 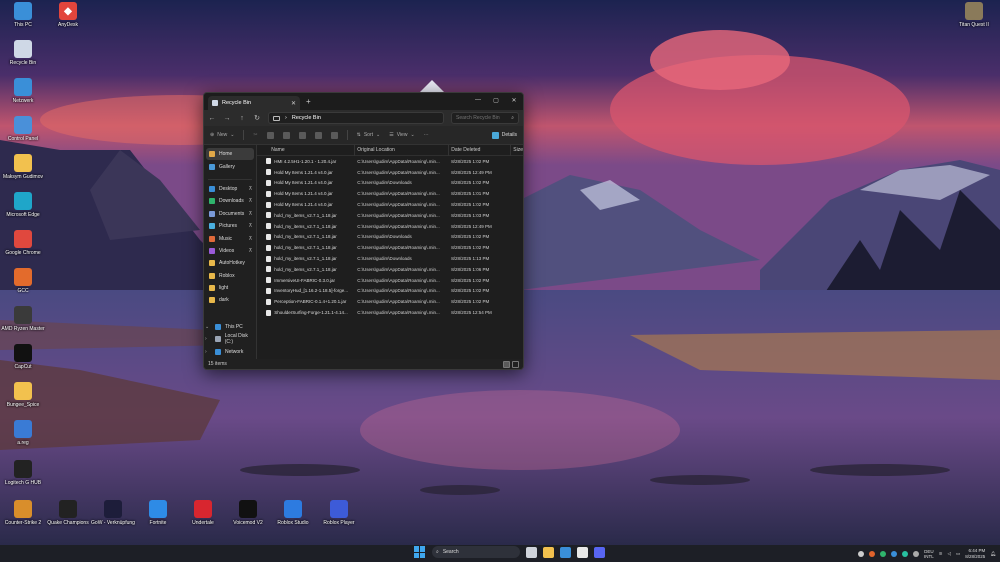 I want to click on nav-item: Home, so click(x=230, y=154).